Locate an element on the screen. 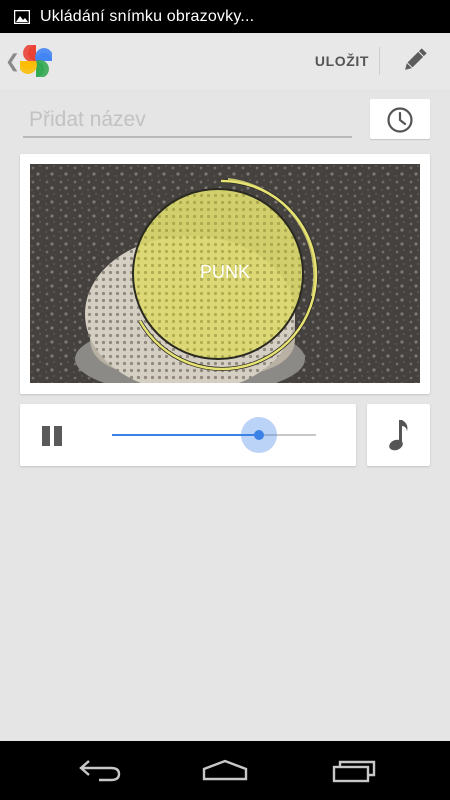 This screenshot has width=450, height=800. pause-button is located at coordinates (52, 436).